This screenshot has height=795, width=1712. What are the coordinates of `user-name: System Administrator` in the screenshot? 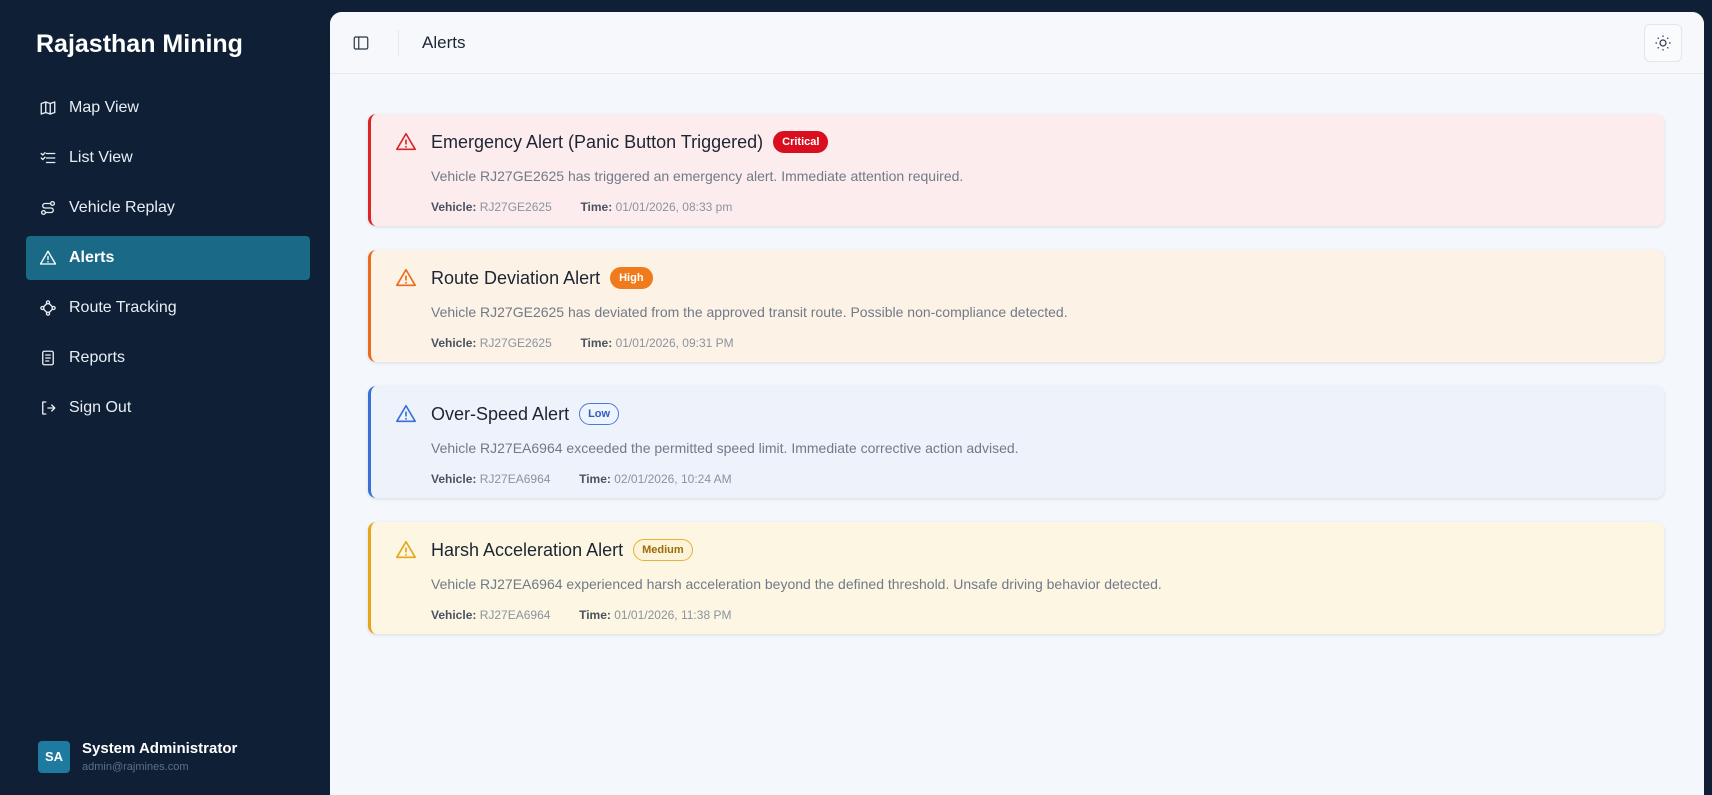 It's located at (160, 748).